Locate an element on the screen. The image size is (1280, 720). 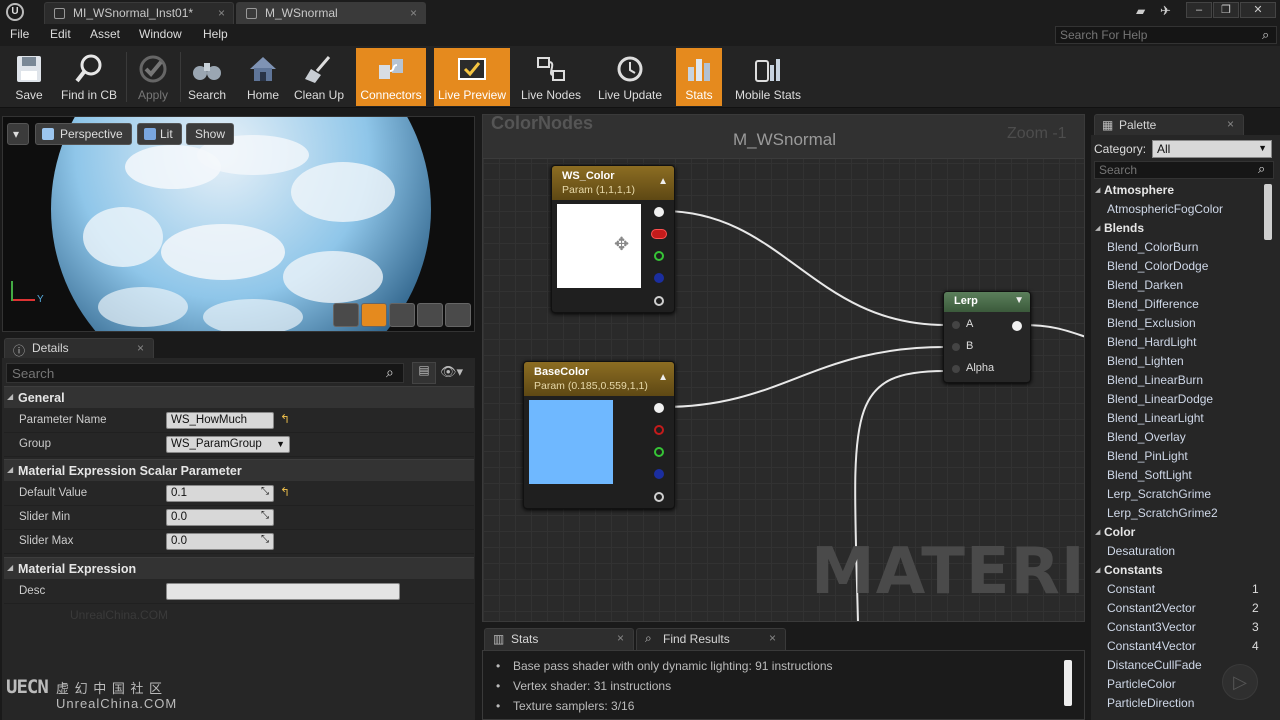
group-dropdown: WS_ParamGroup is located at coordinates (228, 444).